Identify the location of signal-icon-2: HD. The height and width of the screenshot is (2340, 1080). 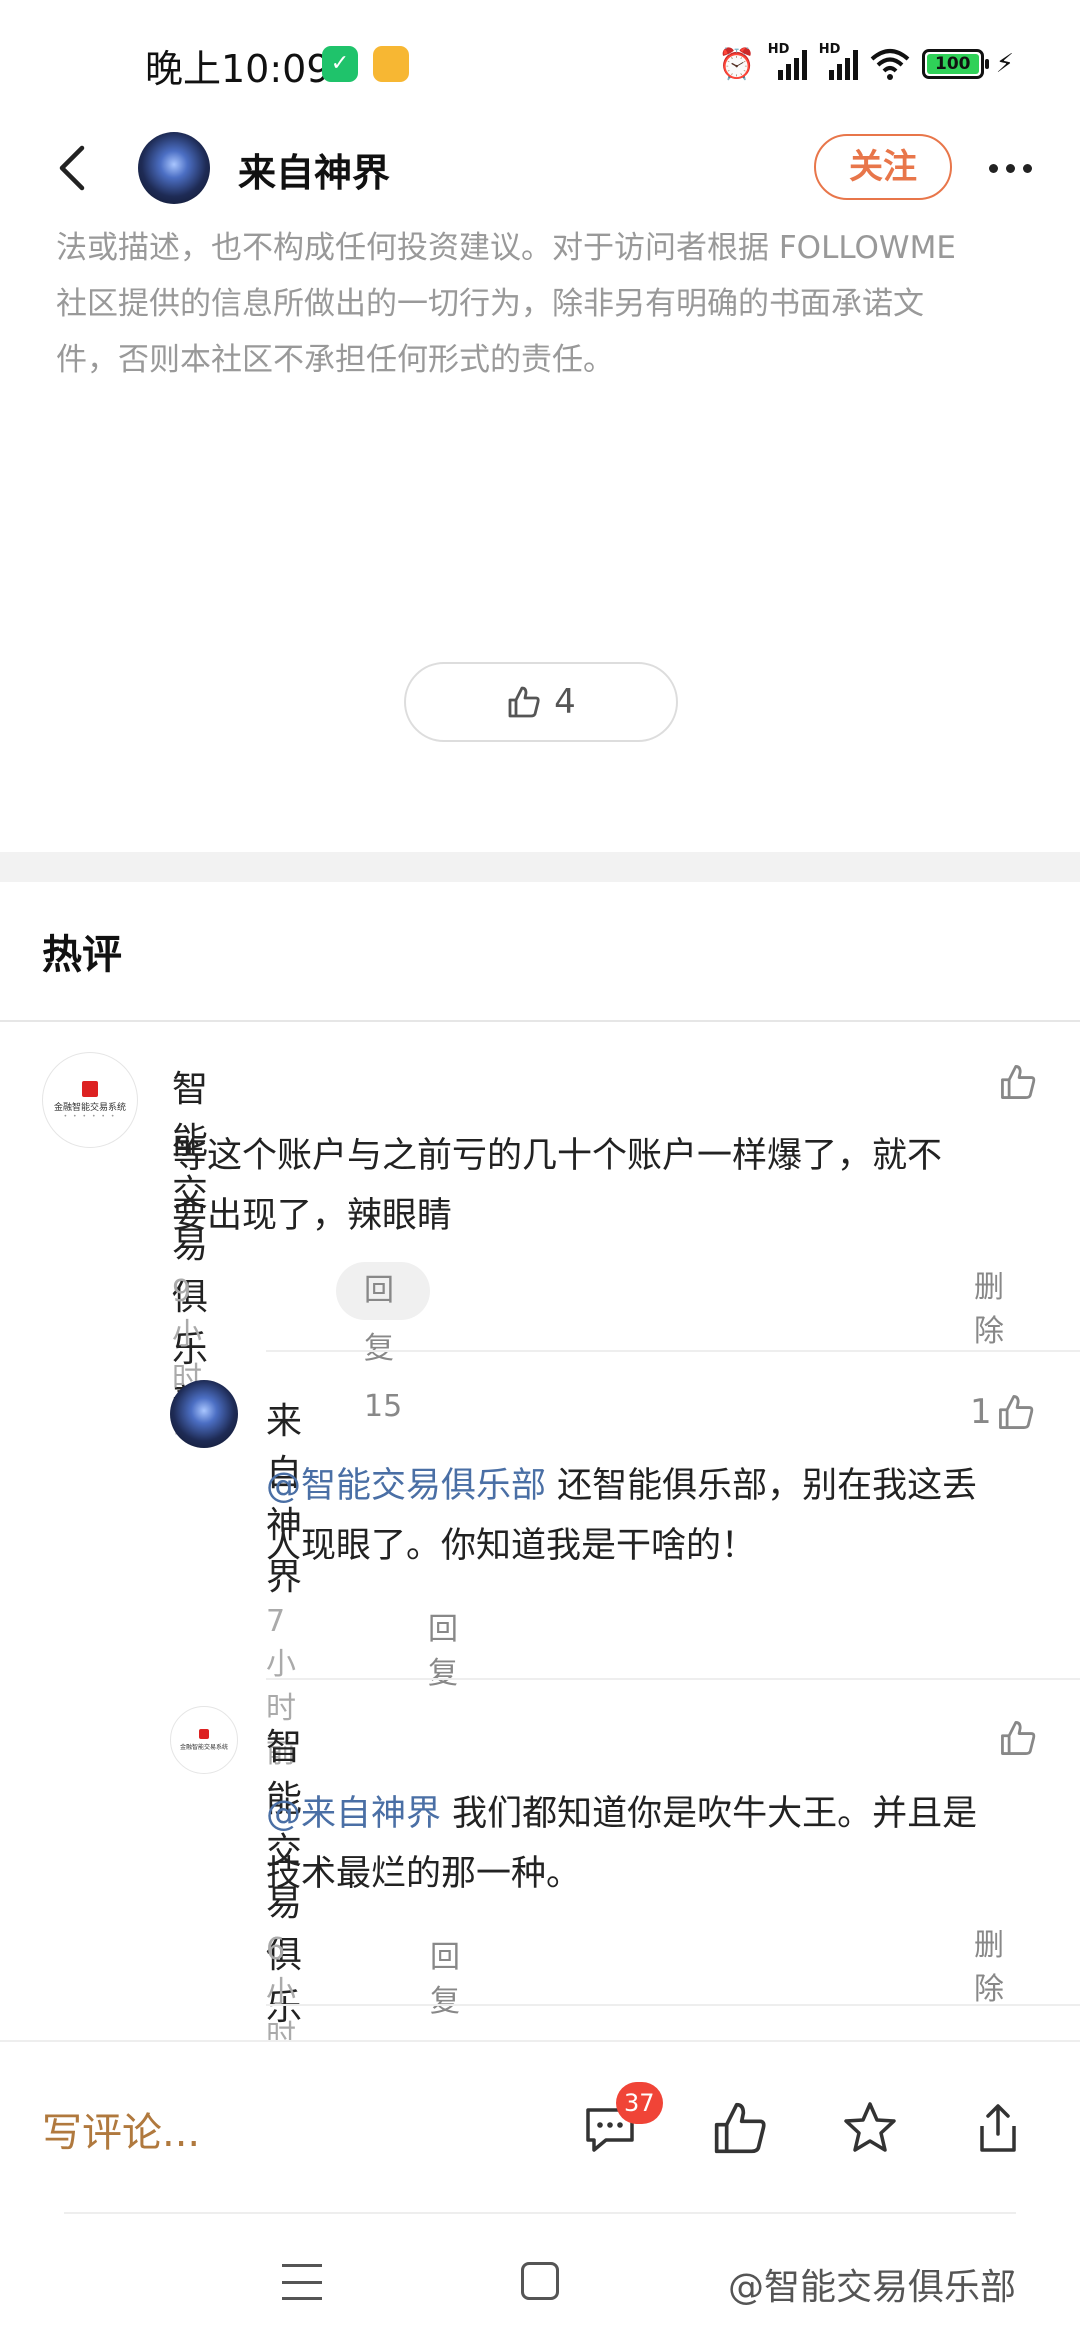
(838, 61).